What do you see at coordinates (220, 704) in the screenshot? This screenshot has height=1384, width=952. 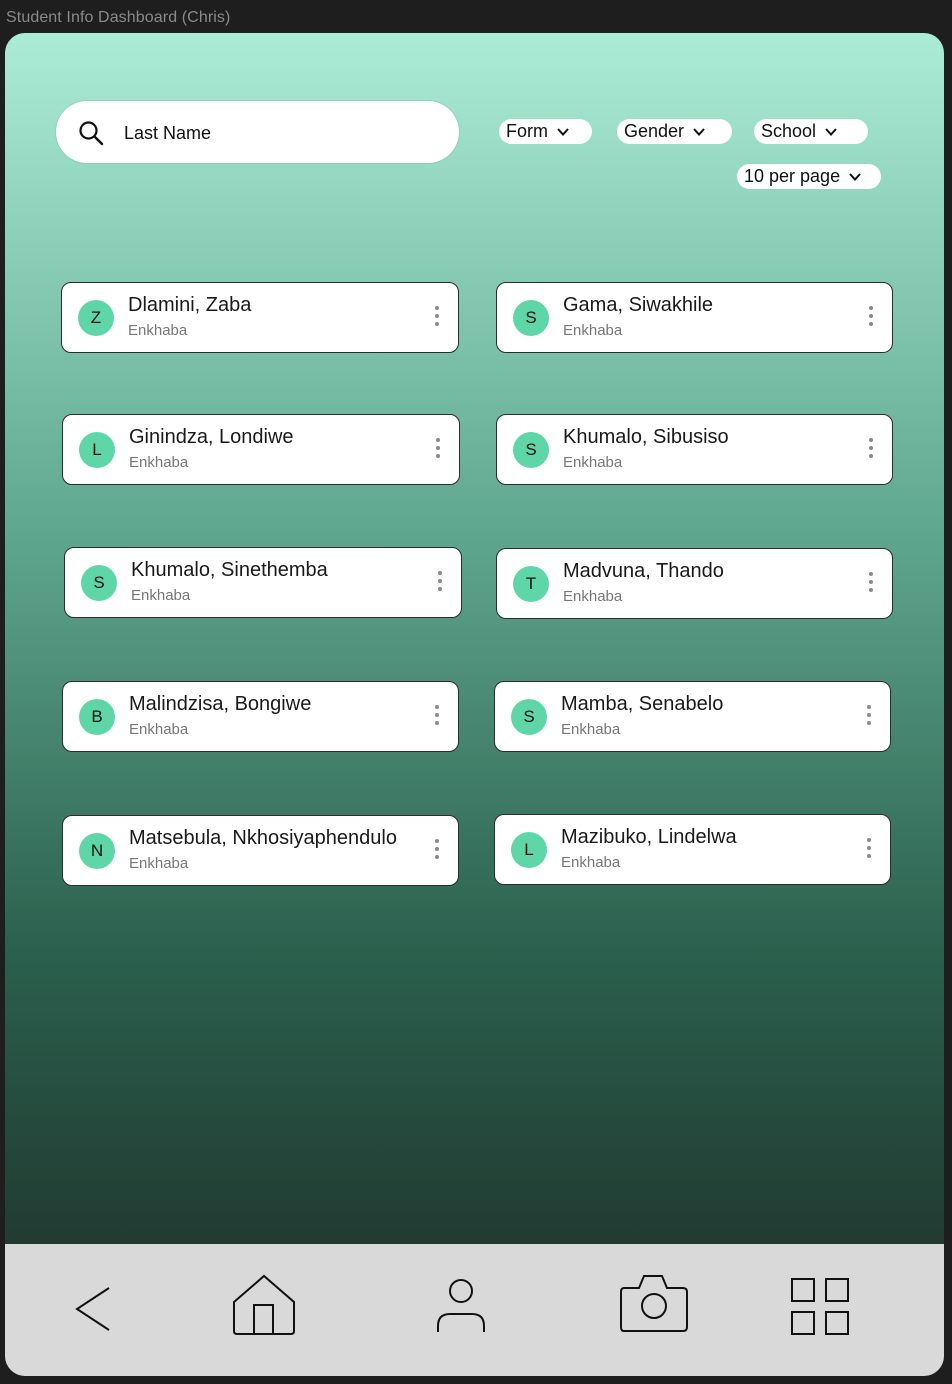 I see `student-name: Malindzisa, Bongiwe` at bounding box center [220, 704].